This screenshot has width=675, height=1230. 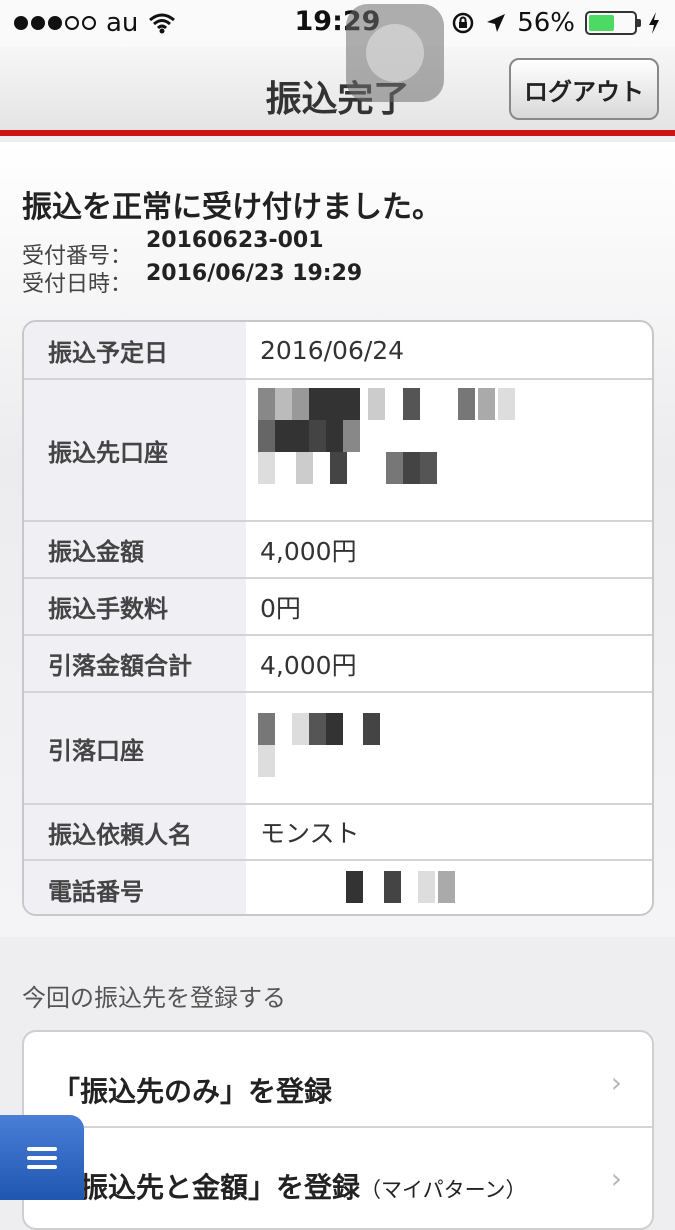 I want to click on menu-button, so click(x=42, y=1157).